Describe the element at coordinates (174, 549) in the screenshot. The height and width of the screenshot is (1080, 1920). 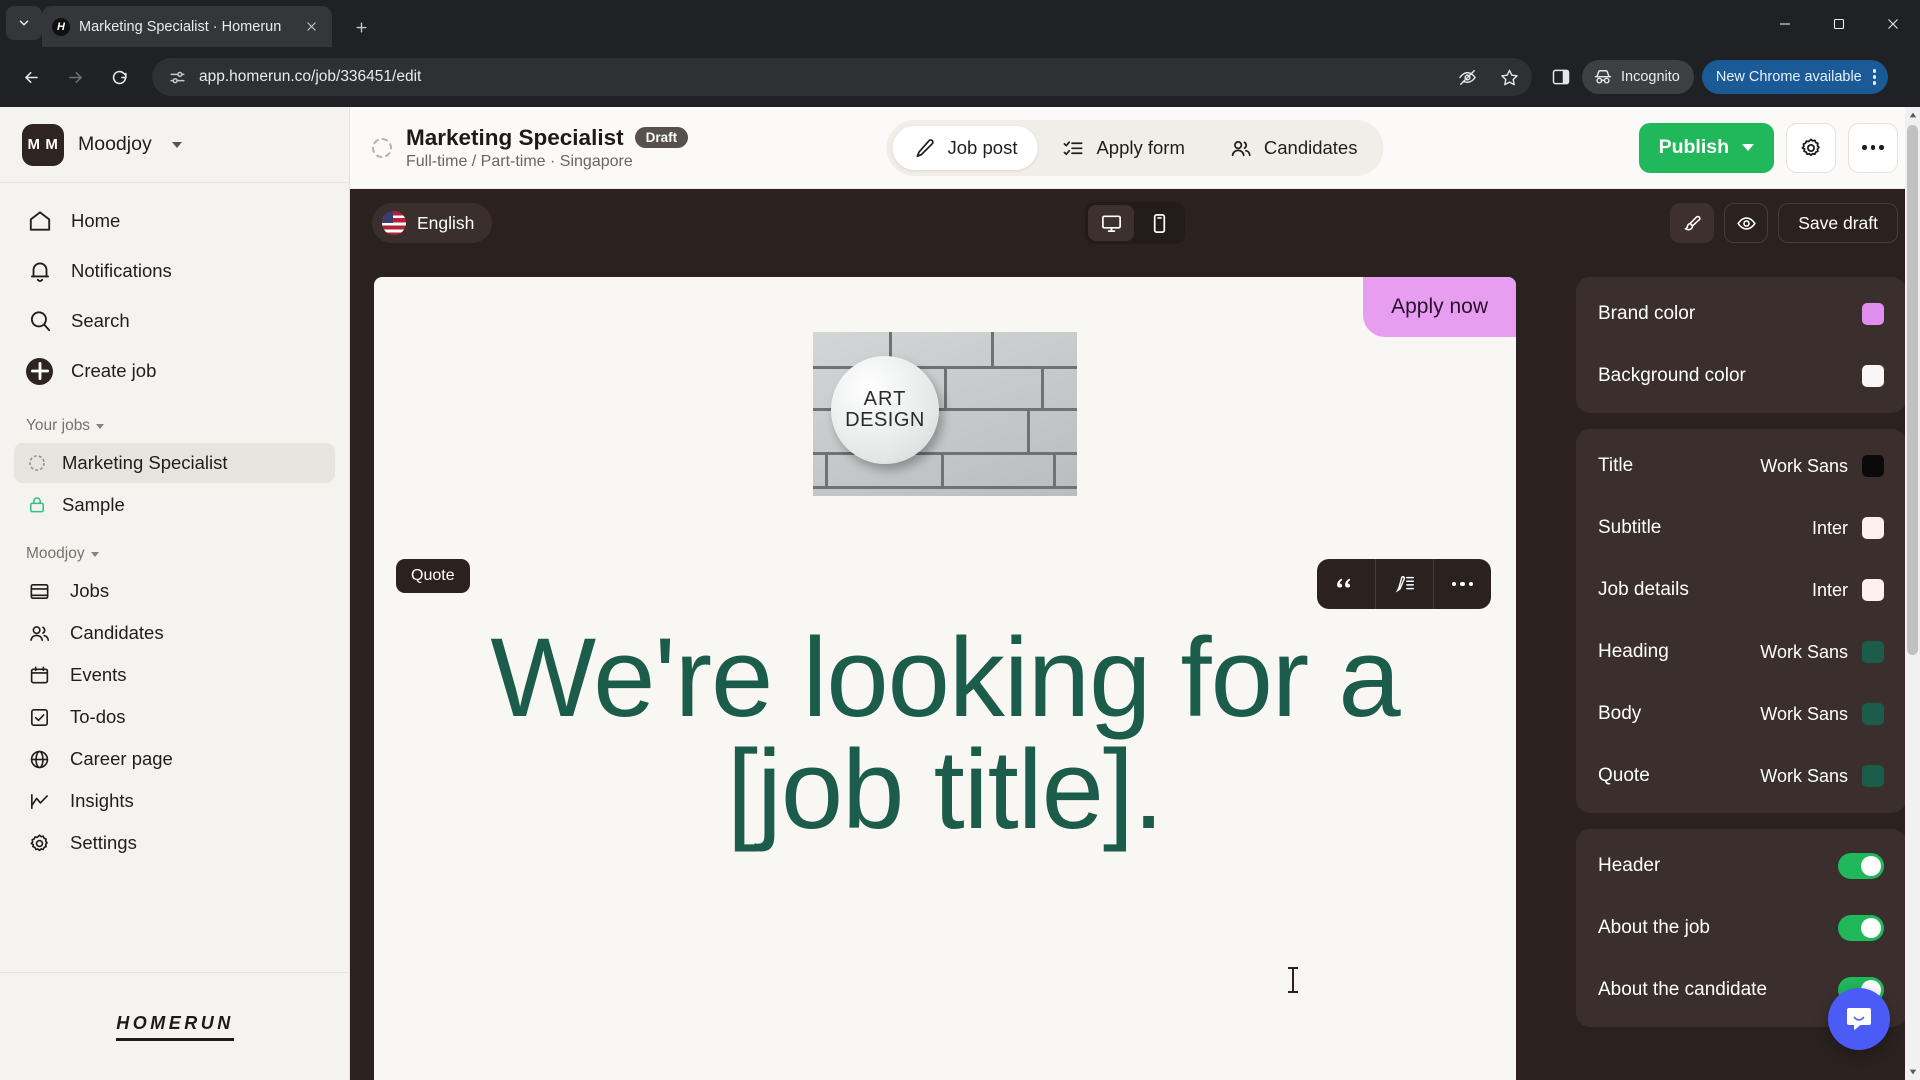
I see `workspace-section-header: Moodjoy` at that location.